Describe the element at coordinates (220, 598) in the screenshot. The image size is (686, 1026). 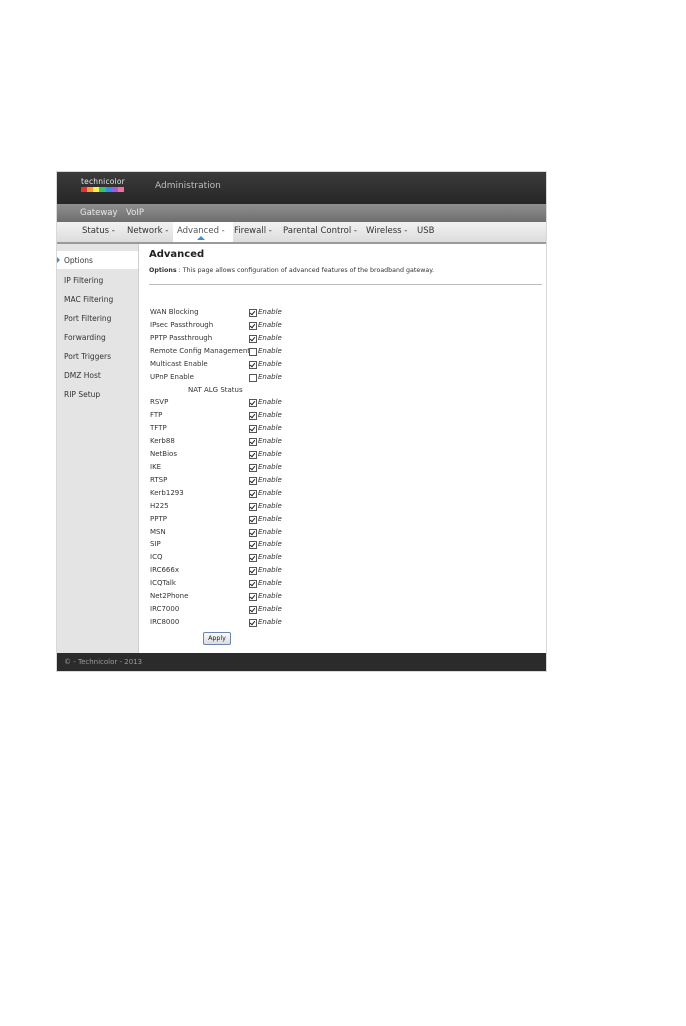
I see `option-row-net2phone: Net2Phone Enable` at that location.